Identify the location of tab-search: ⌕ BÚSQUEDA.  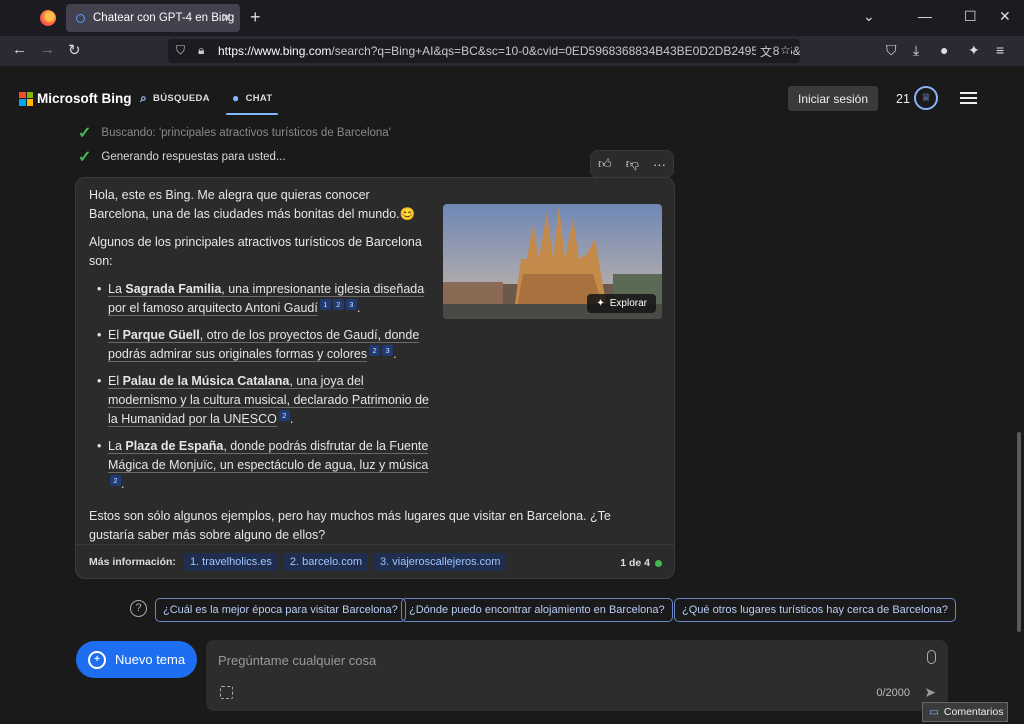
(175, 98).